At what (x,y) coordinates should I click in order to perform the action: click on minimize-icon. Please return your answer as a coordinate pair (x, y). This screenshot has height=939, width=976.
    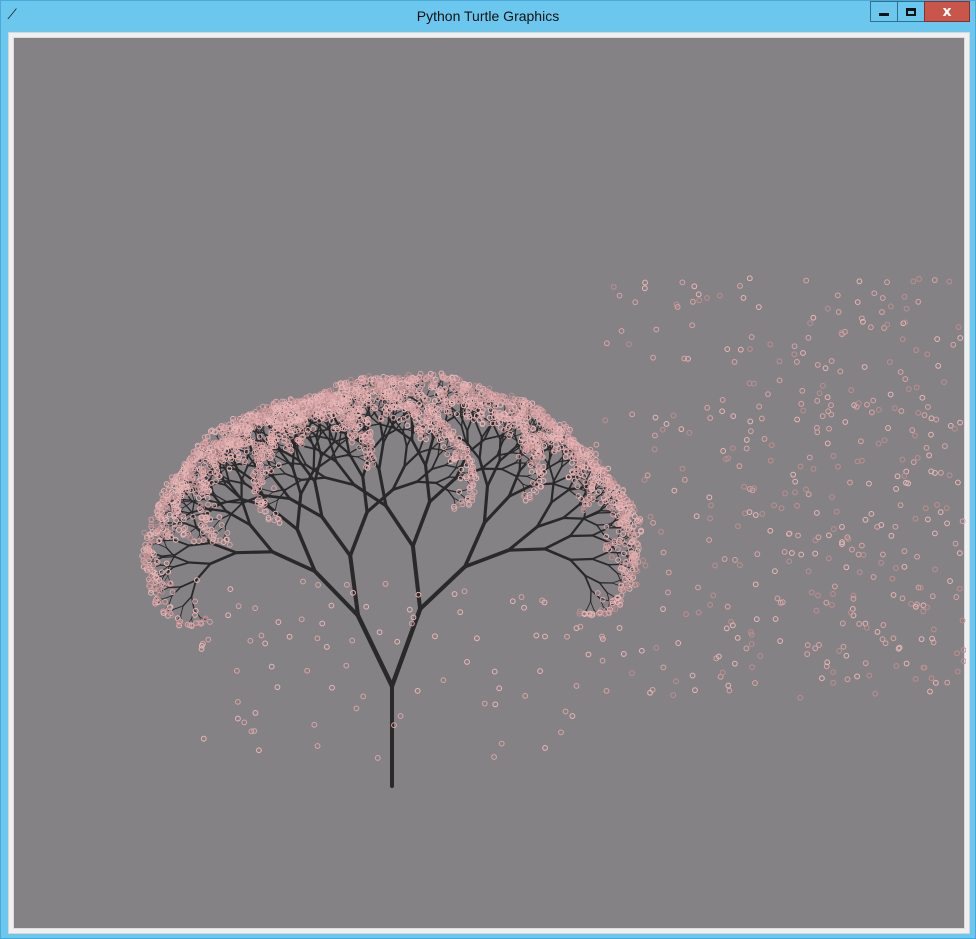
    Looking at the image, I should click on (884, 14).